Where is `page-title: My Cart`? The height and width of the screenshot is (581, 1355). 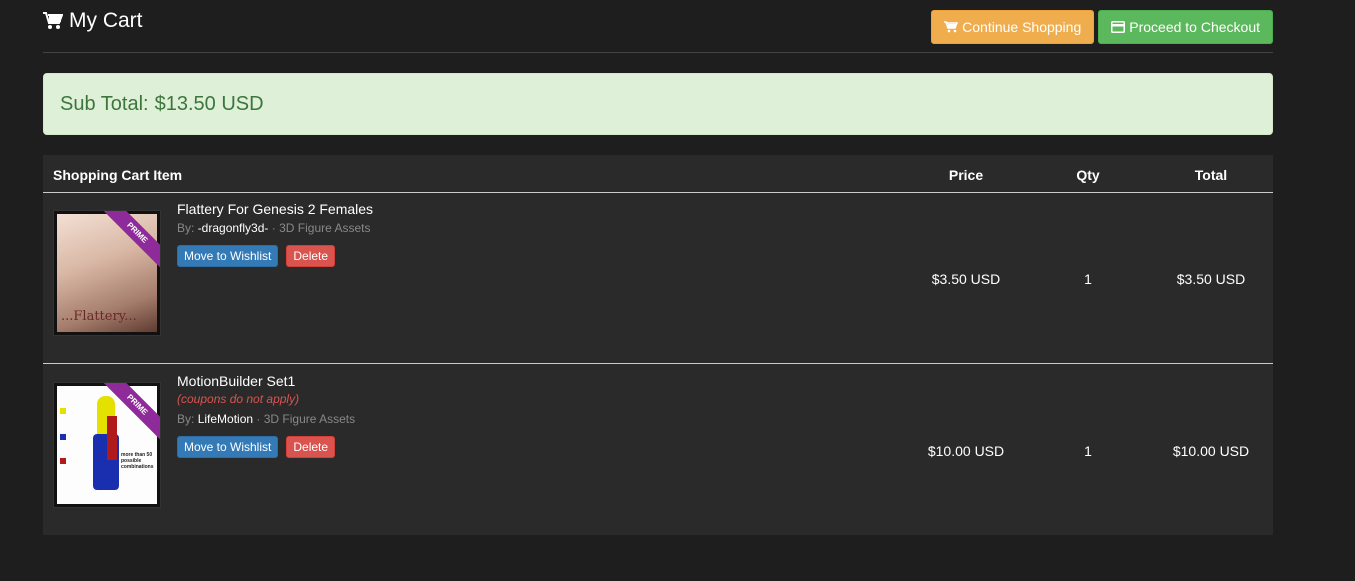
page-title: My Cart is located at coordinates (93, 21).